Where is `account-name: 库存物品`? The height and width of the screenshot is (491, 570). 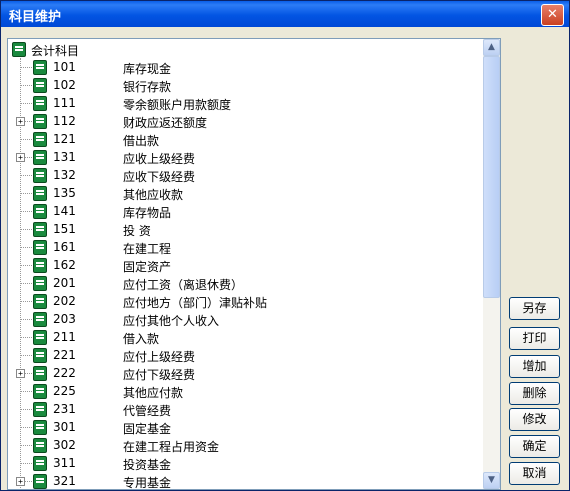 account-name: 库存物品 is located at coordinates (147, 213).